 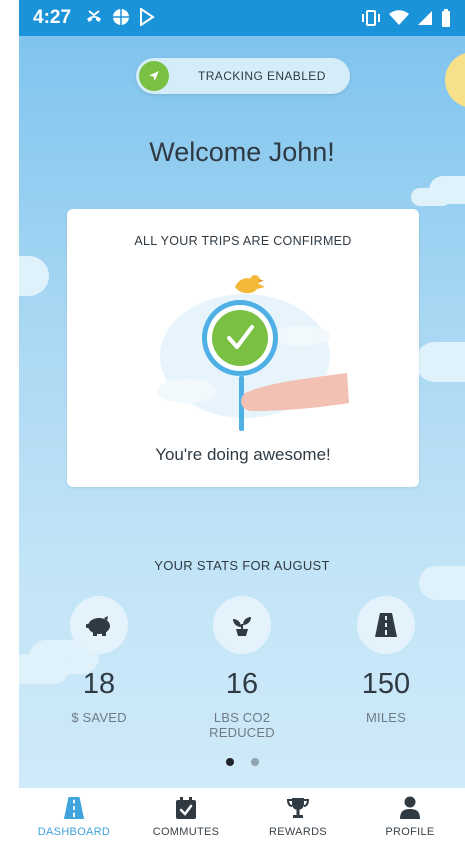 What do you see at coordinates (410, 807) in the screenshot?
I see `person-icon` at bounding box center [410, 807].